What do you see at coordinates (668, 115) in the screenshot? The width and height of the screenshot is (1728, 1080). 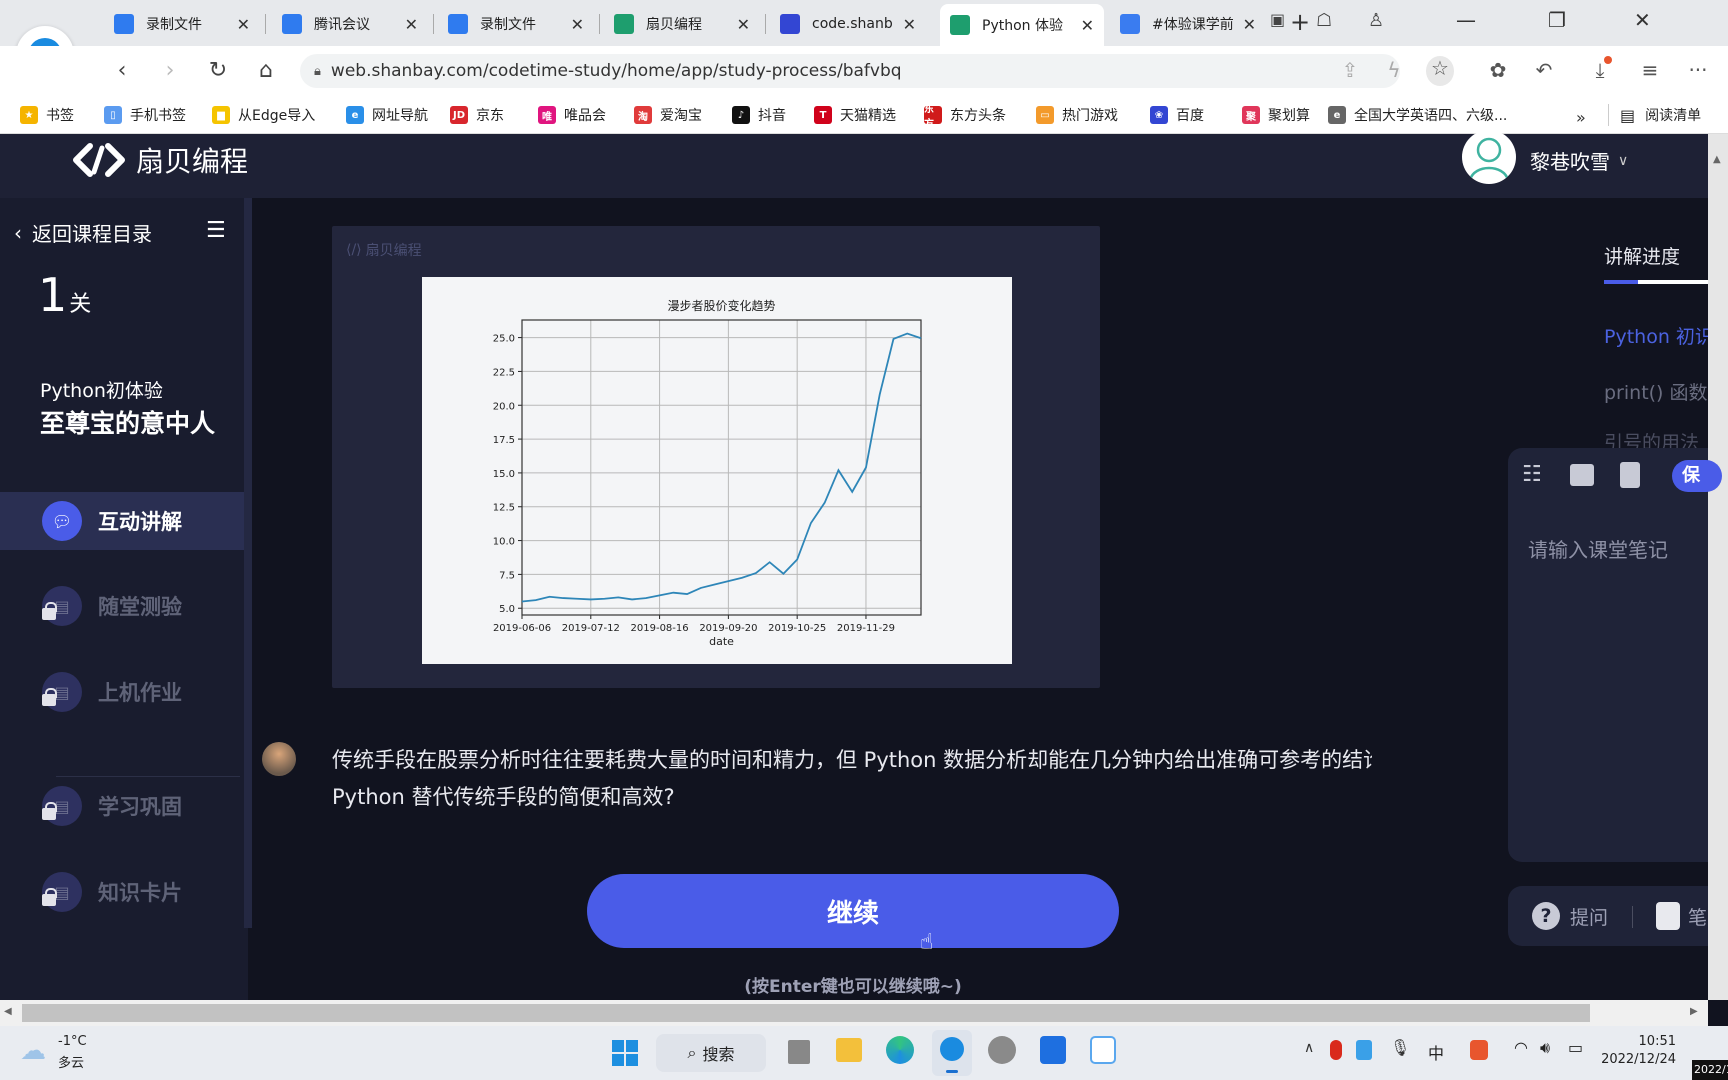 I see `bookmark-item: 淘爱淘宝` at bounding box center [668, 115].